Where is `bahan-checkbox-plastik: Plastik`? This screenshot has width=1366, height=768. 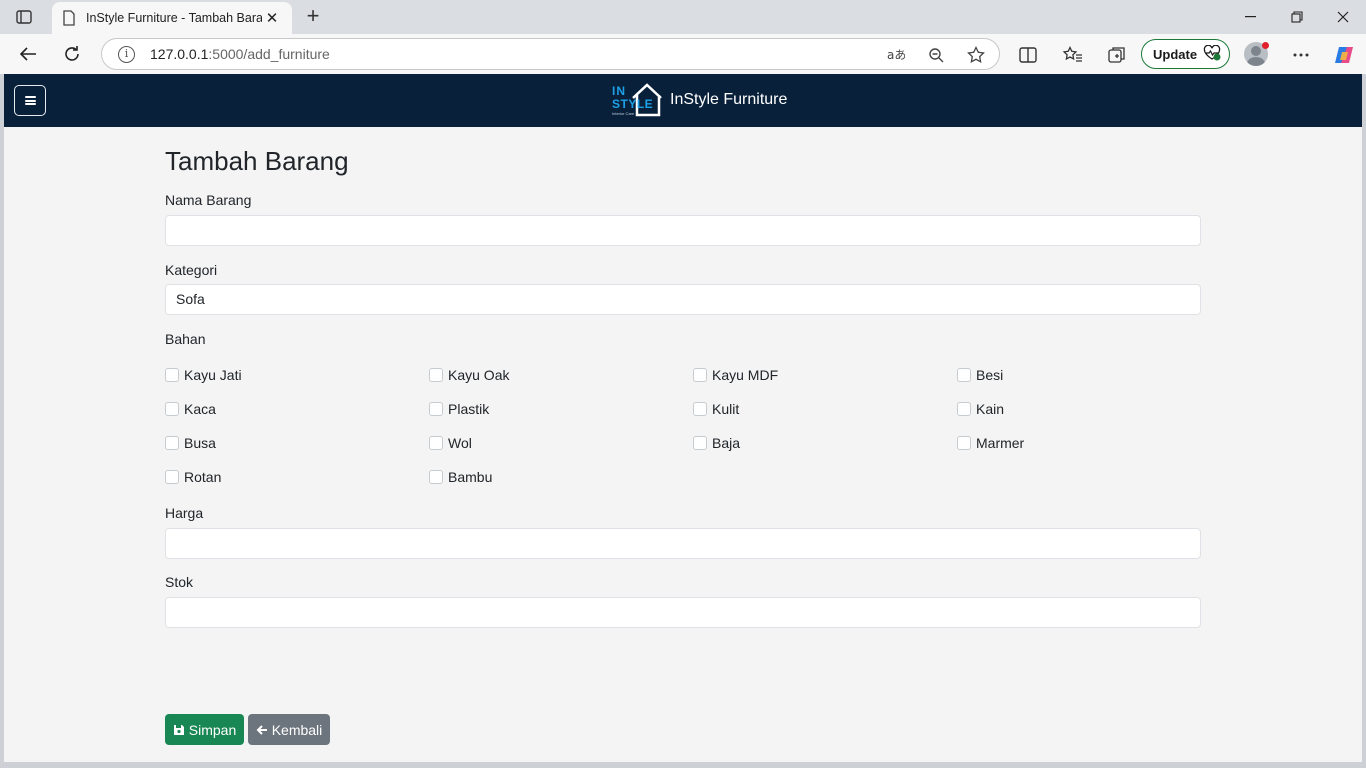 bahan-checkbox-plastik: Plastik is located at coordinates (459, 409).